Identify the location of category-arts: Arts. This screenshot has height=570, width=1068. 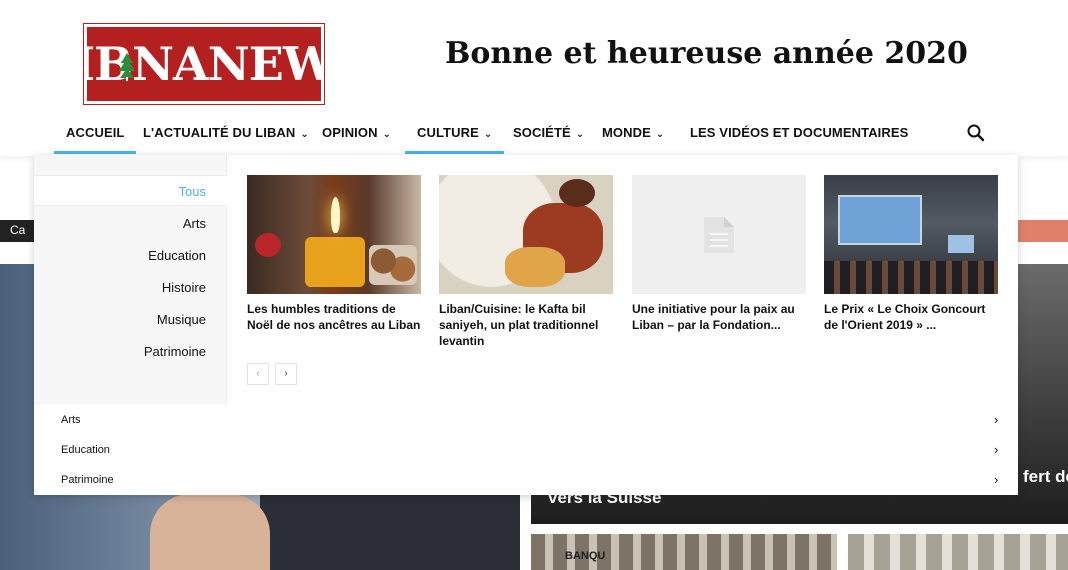
(194, 223).